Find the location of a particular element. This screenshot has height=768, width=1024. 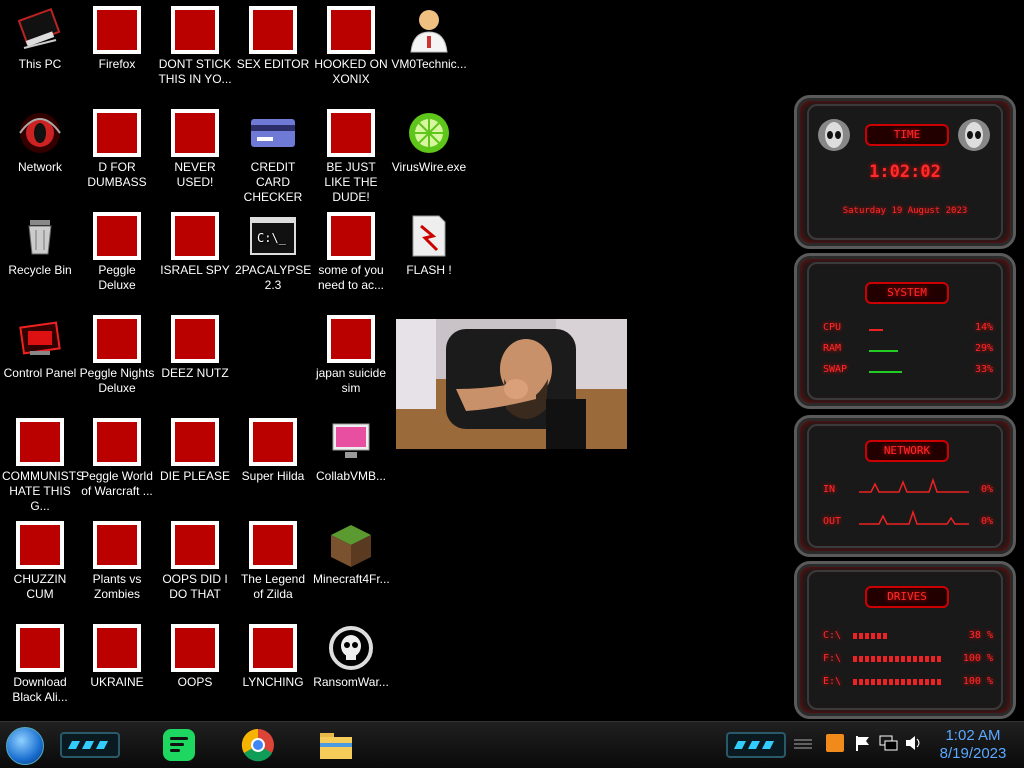

drive-row-bar is located at coordinates (898, 682).